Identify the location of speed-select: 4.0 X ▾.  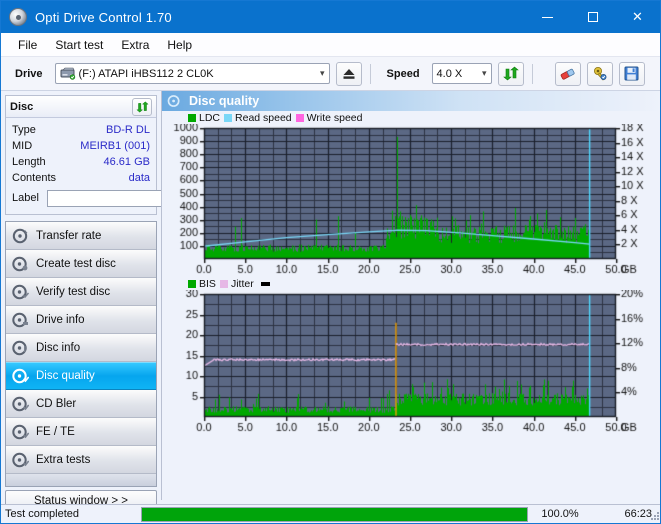
(461, 73).